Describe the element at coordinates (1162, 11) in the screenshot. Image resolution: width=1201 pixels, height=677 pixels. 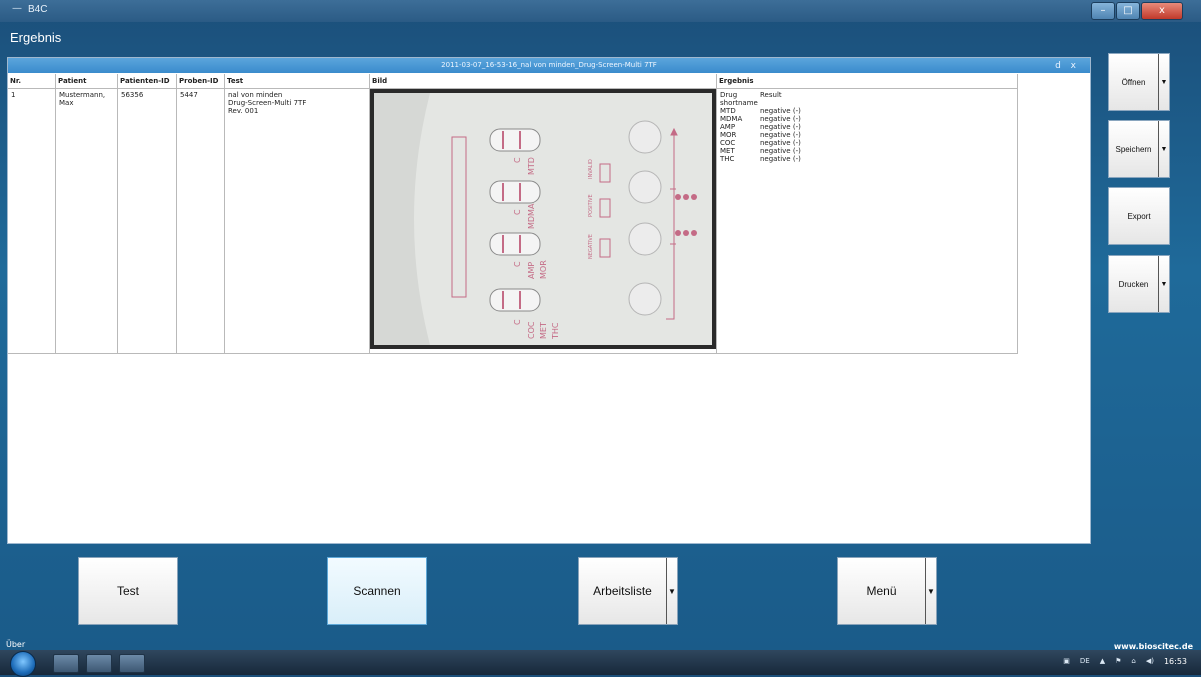
I see `close-button: x` at that location.